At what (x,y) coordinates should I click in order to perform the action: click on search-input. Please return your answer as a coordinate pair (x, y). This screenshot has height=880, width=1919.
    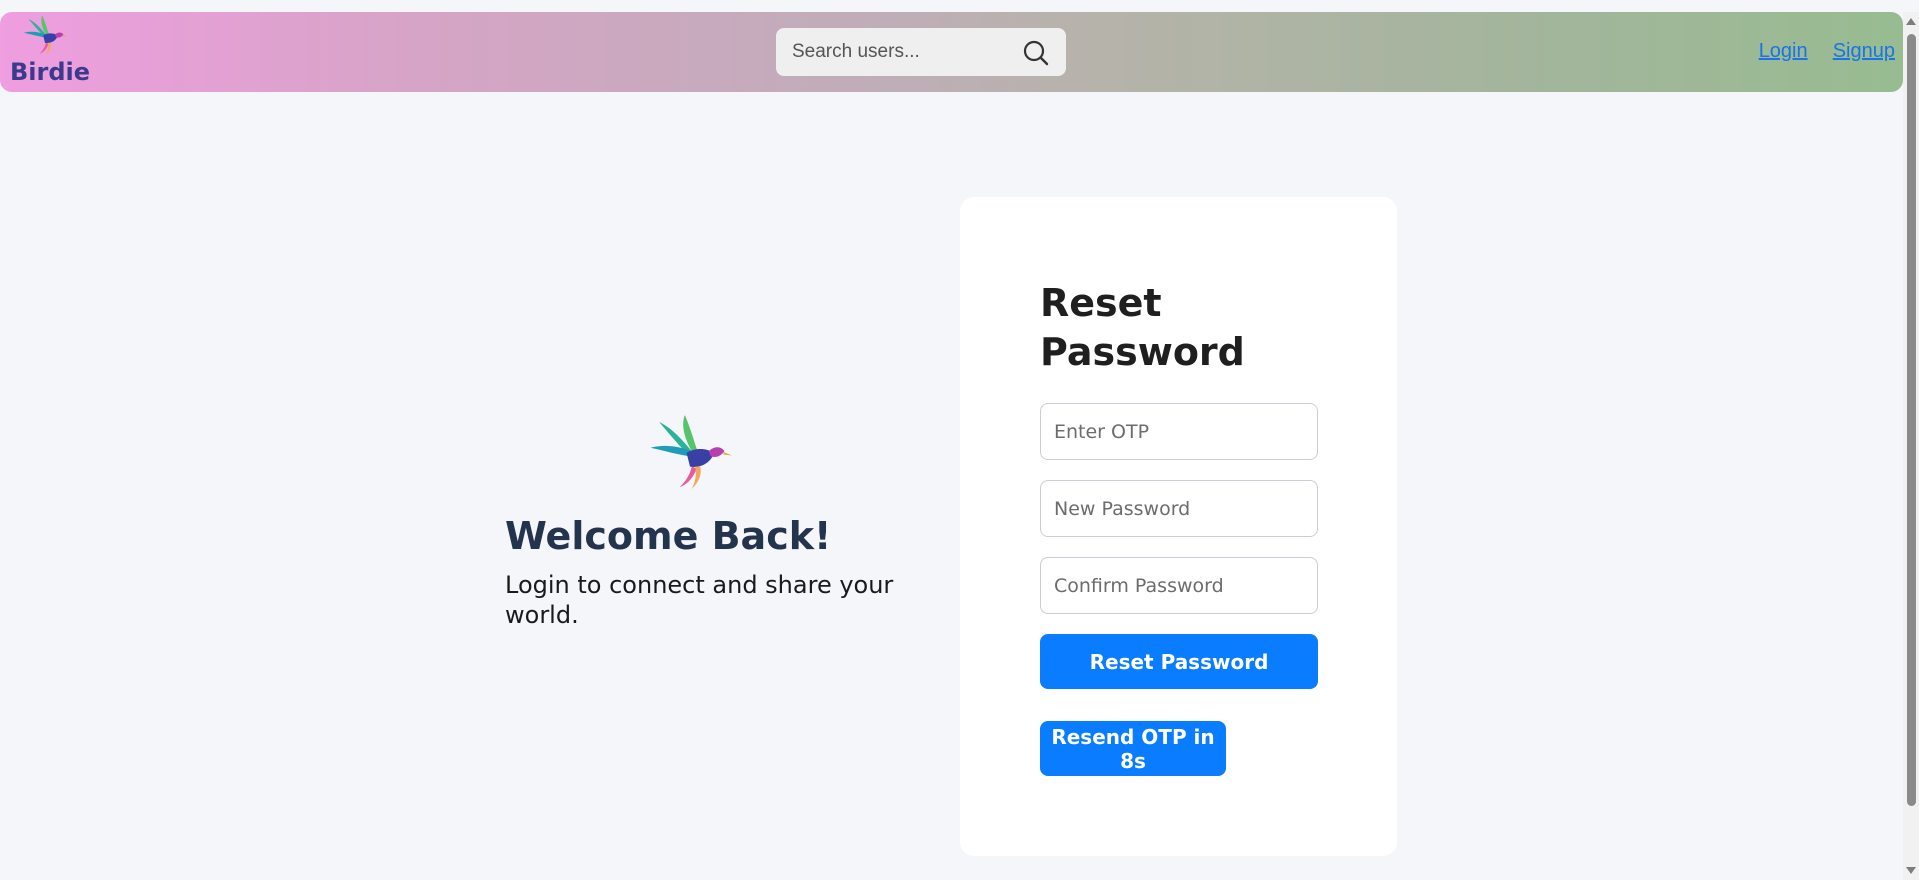
    Looking at the image, I should click on (899, 52).